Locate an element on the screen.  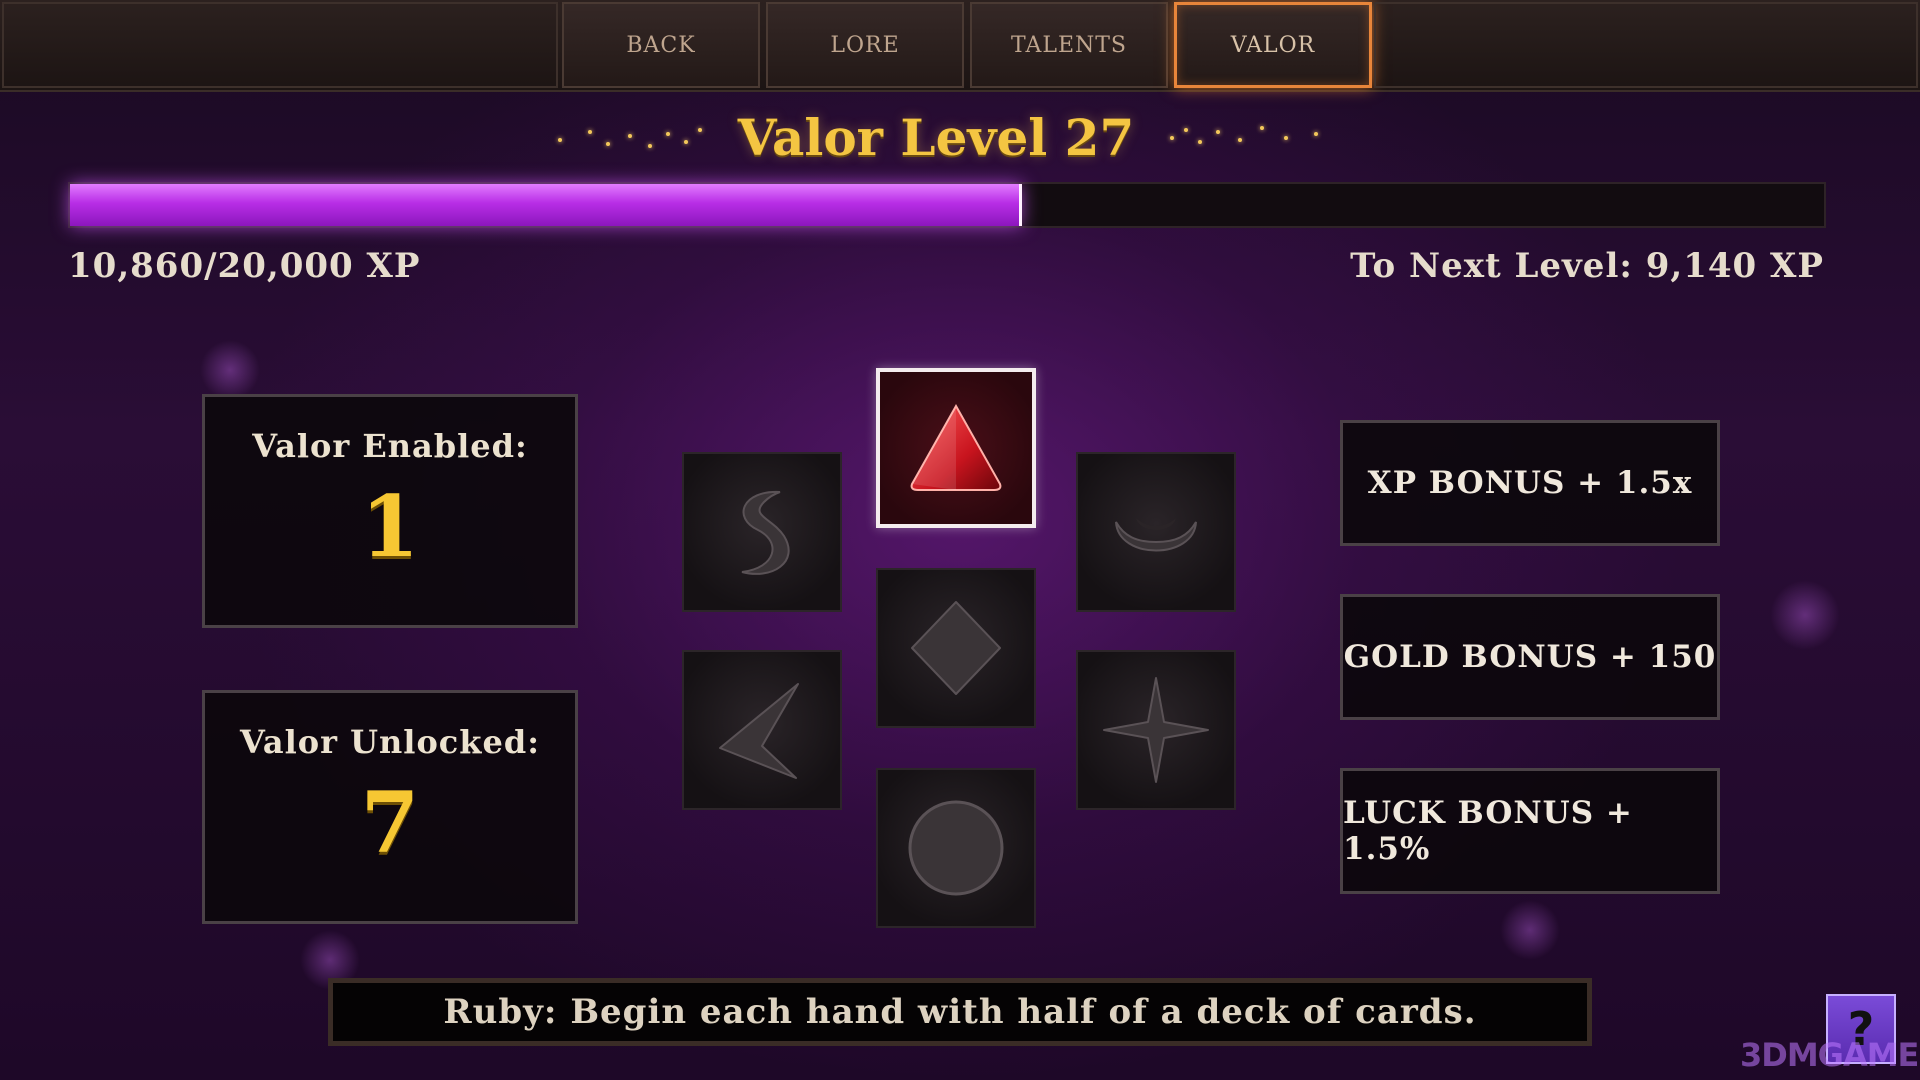
crescent-gem-icon is located at coordinates (1156, 535).